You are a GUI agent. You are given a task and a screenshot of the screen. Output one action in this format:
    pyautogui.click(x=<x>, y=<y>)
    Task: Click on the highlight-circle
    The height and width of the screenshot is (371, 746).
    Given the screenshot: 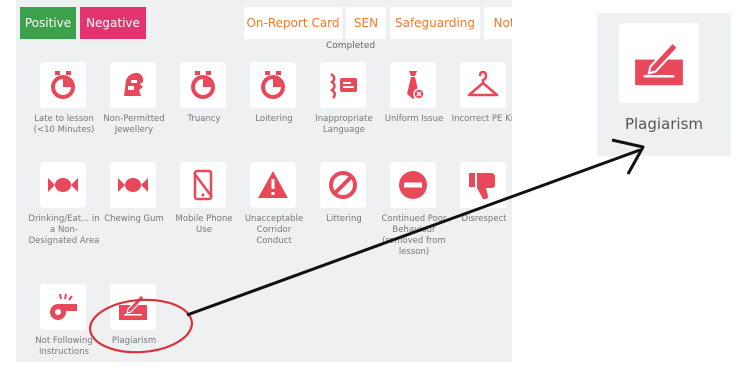 What is the action you would take?
    pyautogui.click(x=141, y=326)
    